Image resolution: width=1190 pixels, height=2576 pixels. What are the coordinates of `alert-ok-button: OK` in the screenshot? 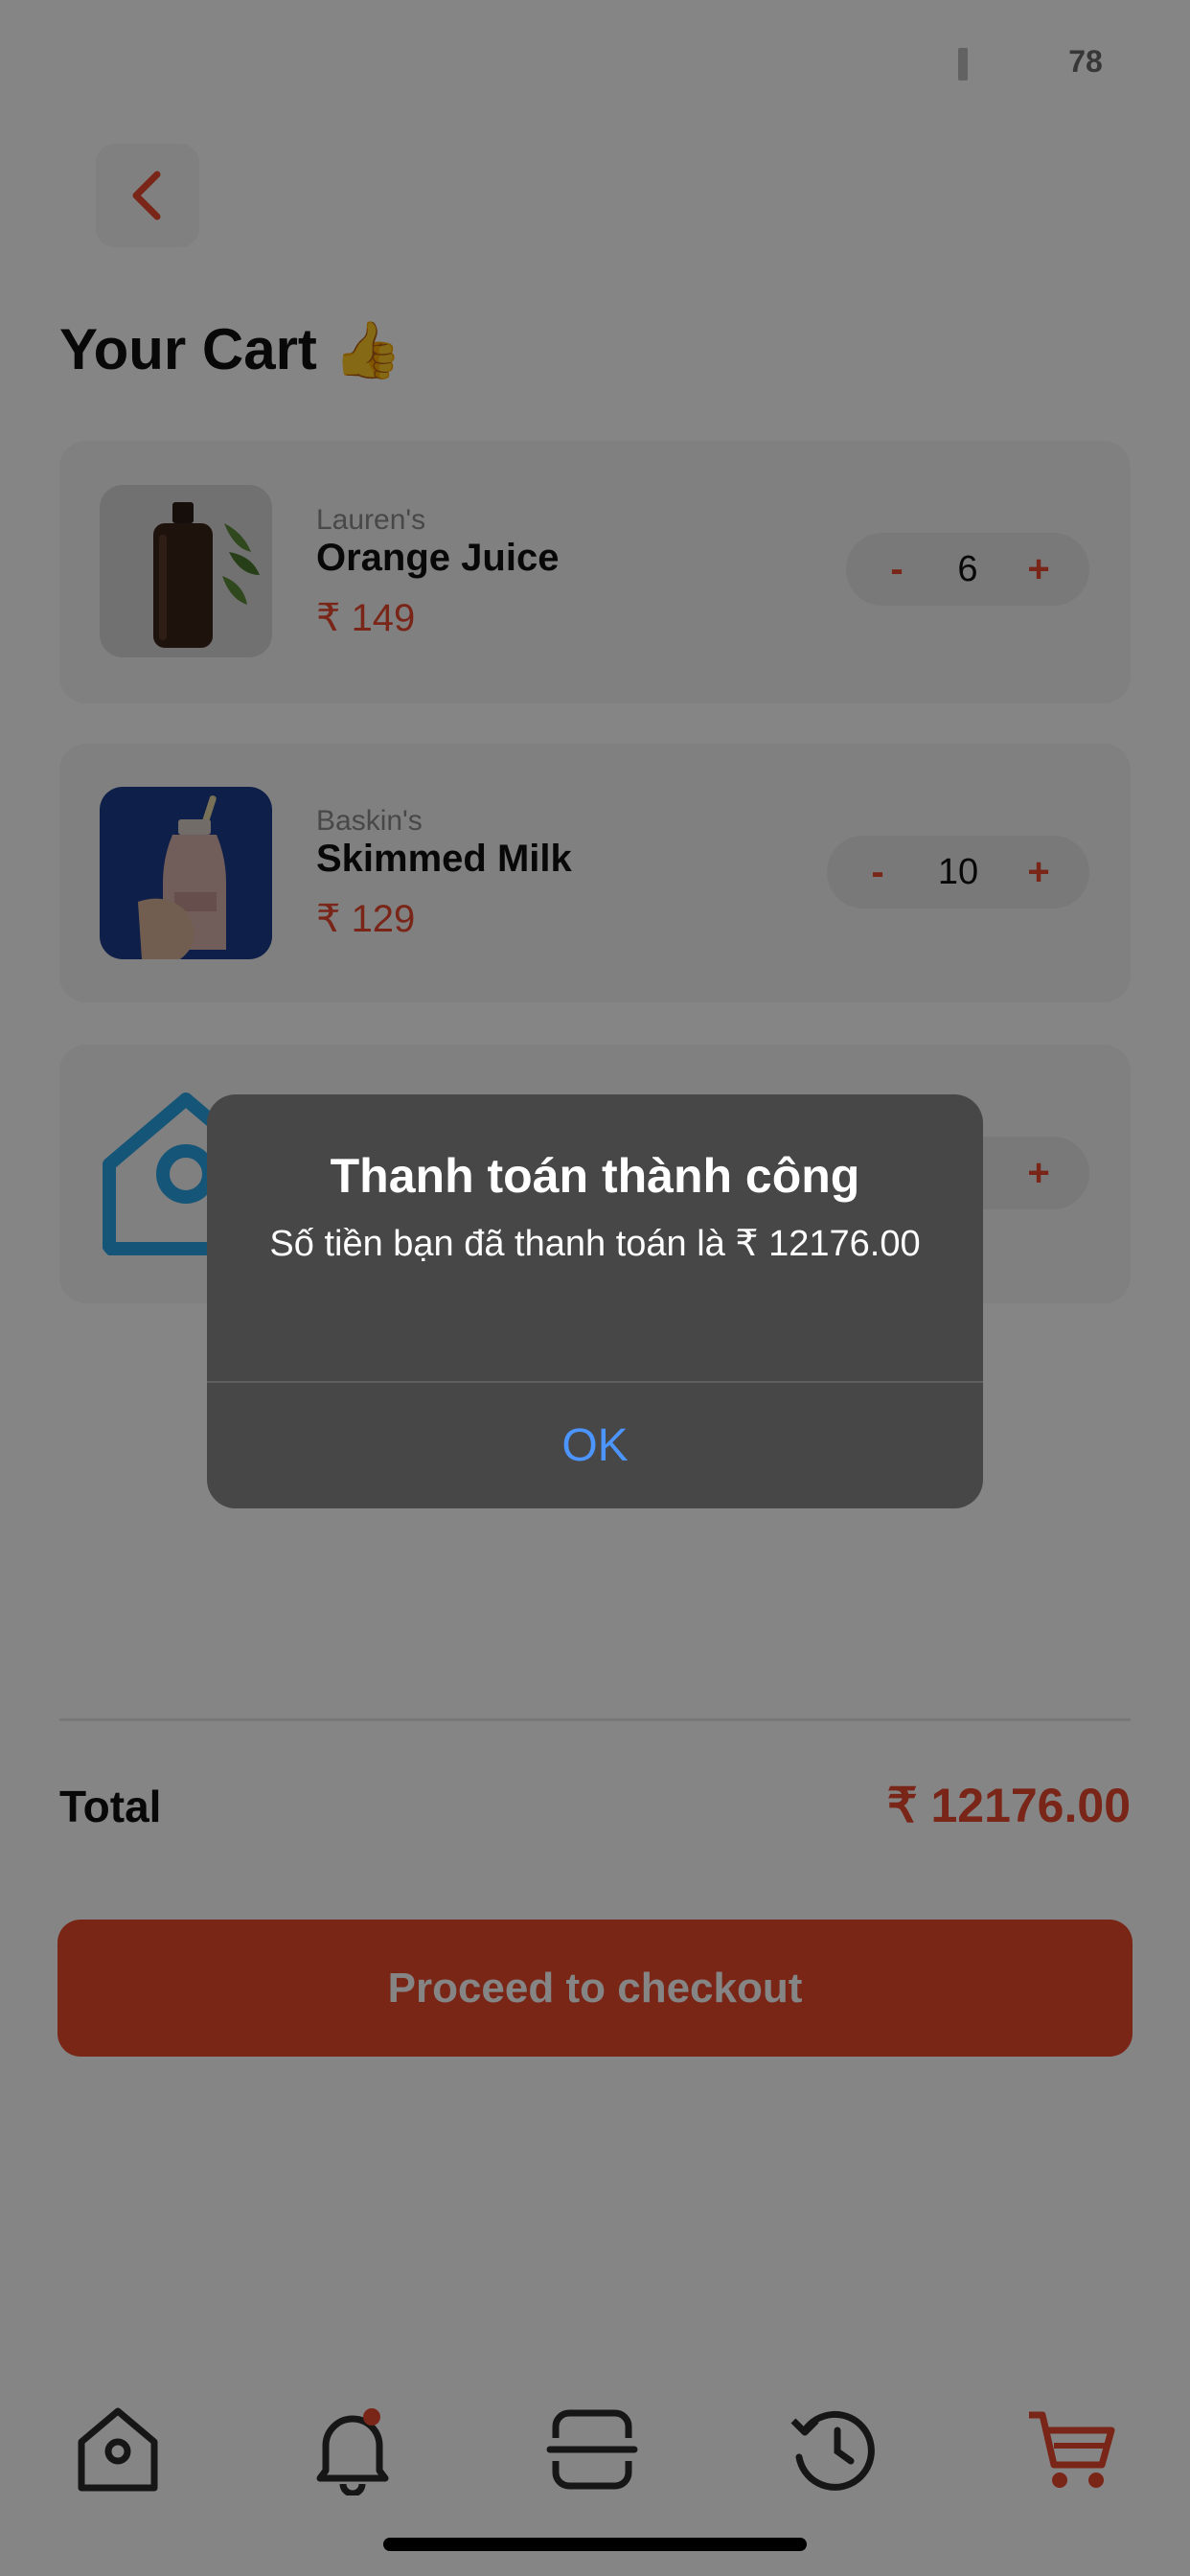 It's located at (595, 1445).